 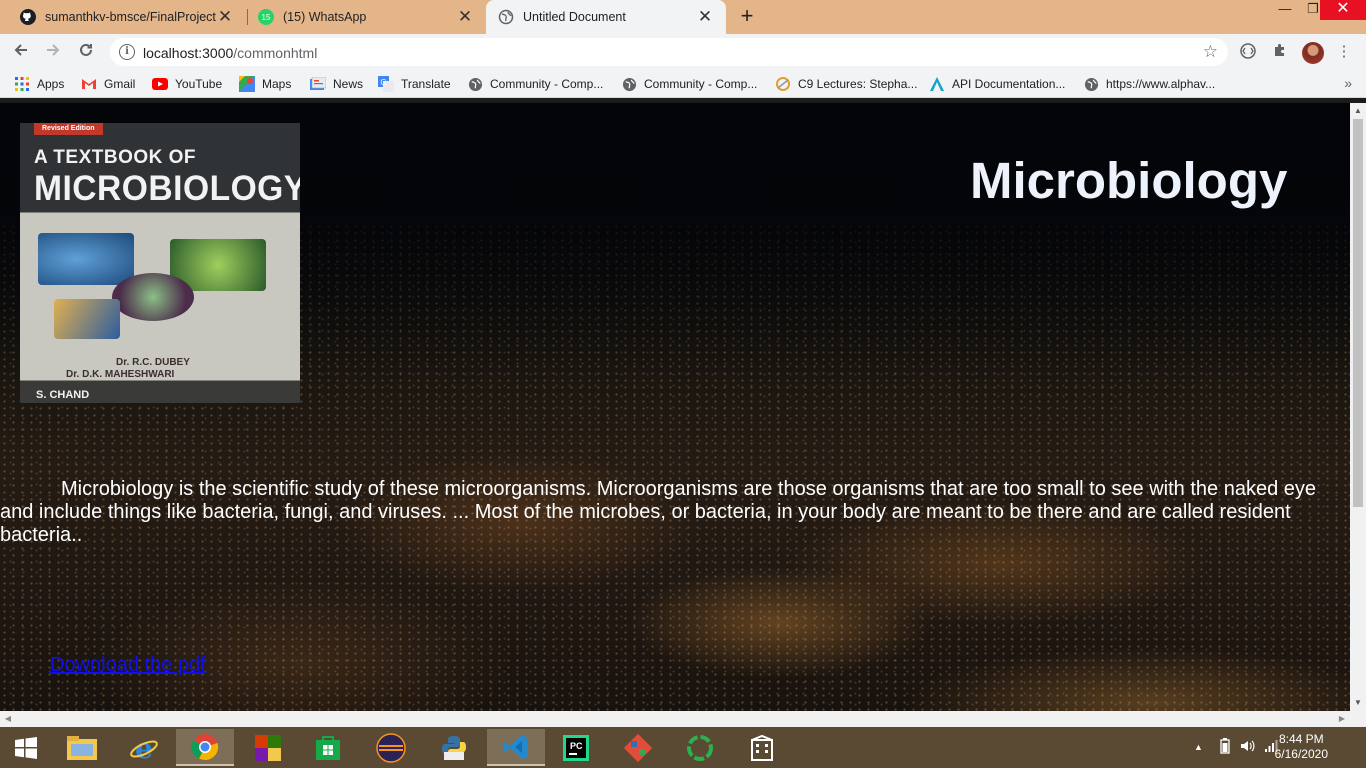 I want to click on tab-title: Untitled Document, so click(x=574, y=17).